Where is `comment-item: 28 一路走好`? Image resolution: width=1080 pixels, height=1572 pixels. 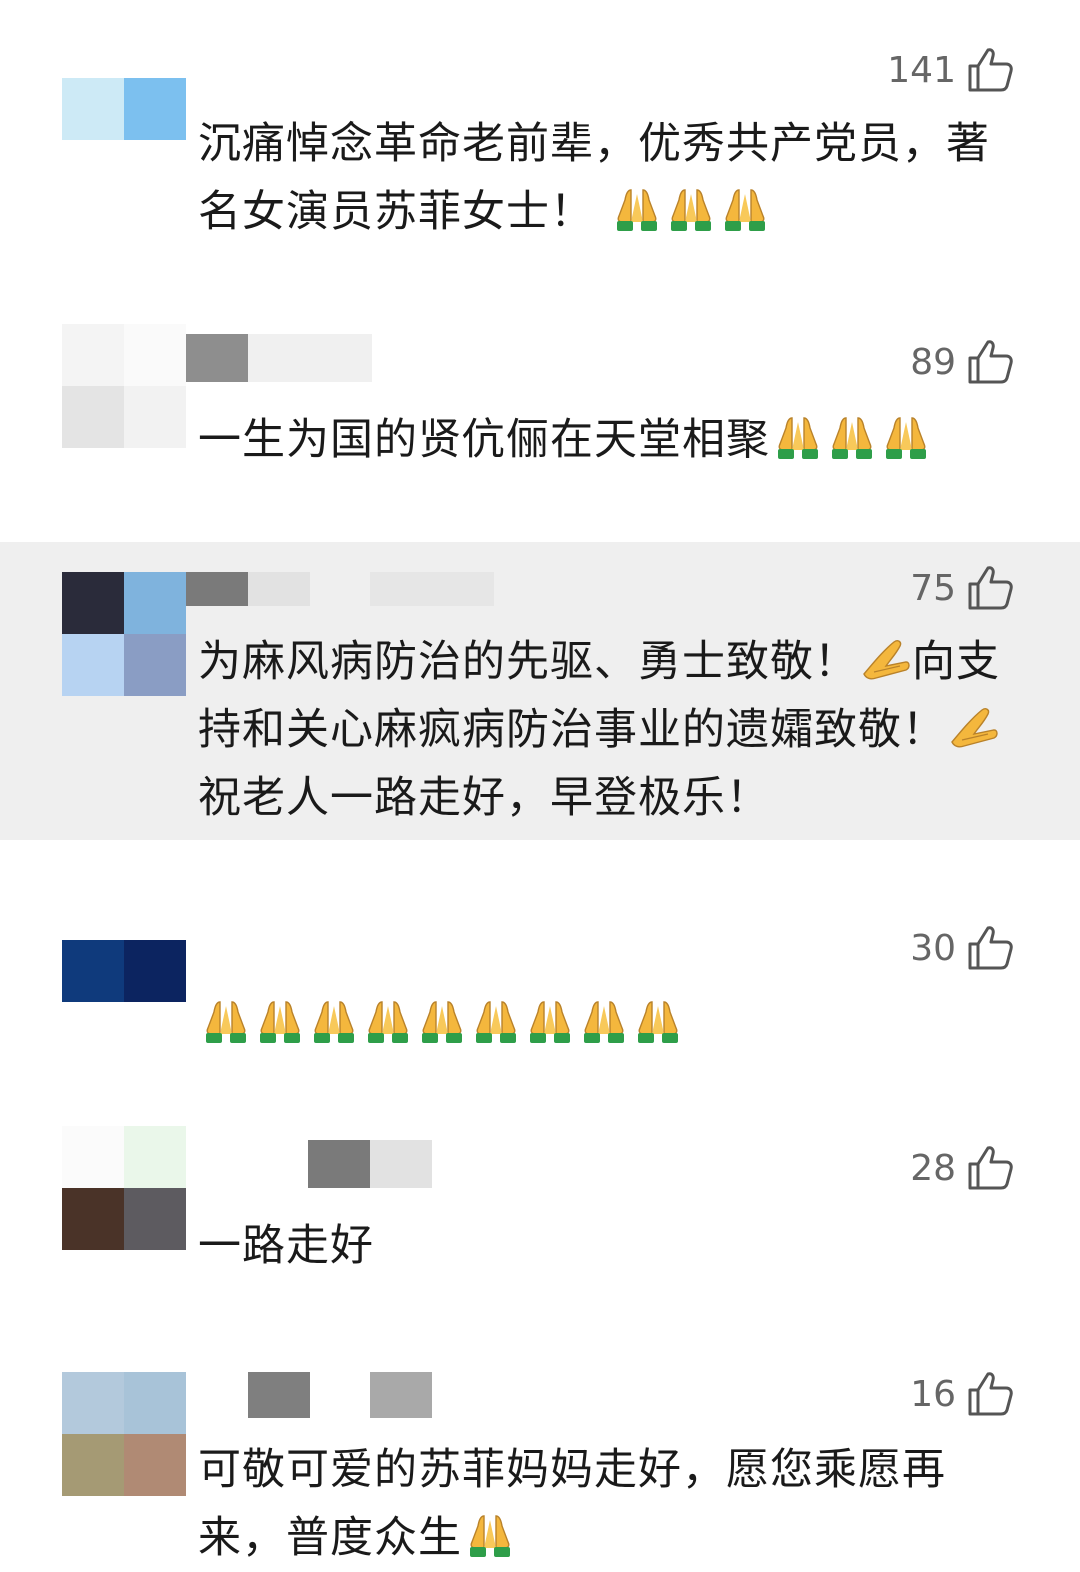
comment-item: 28 一路走好 is located at coordinates (540, 1220).